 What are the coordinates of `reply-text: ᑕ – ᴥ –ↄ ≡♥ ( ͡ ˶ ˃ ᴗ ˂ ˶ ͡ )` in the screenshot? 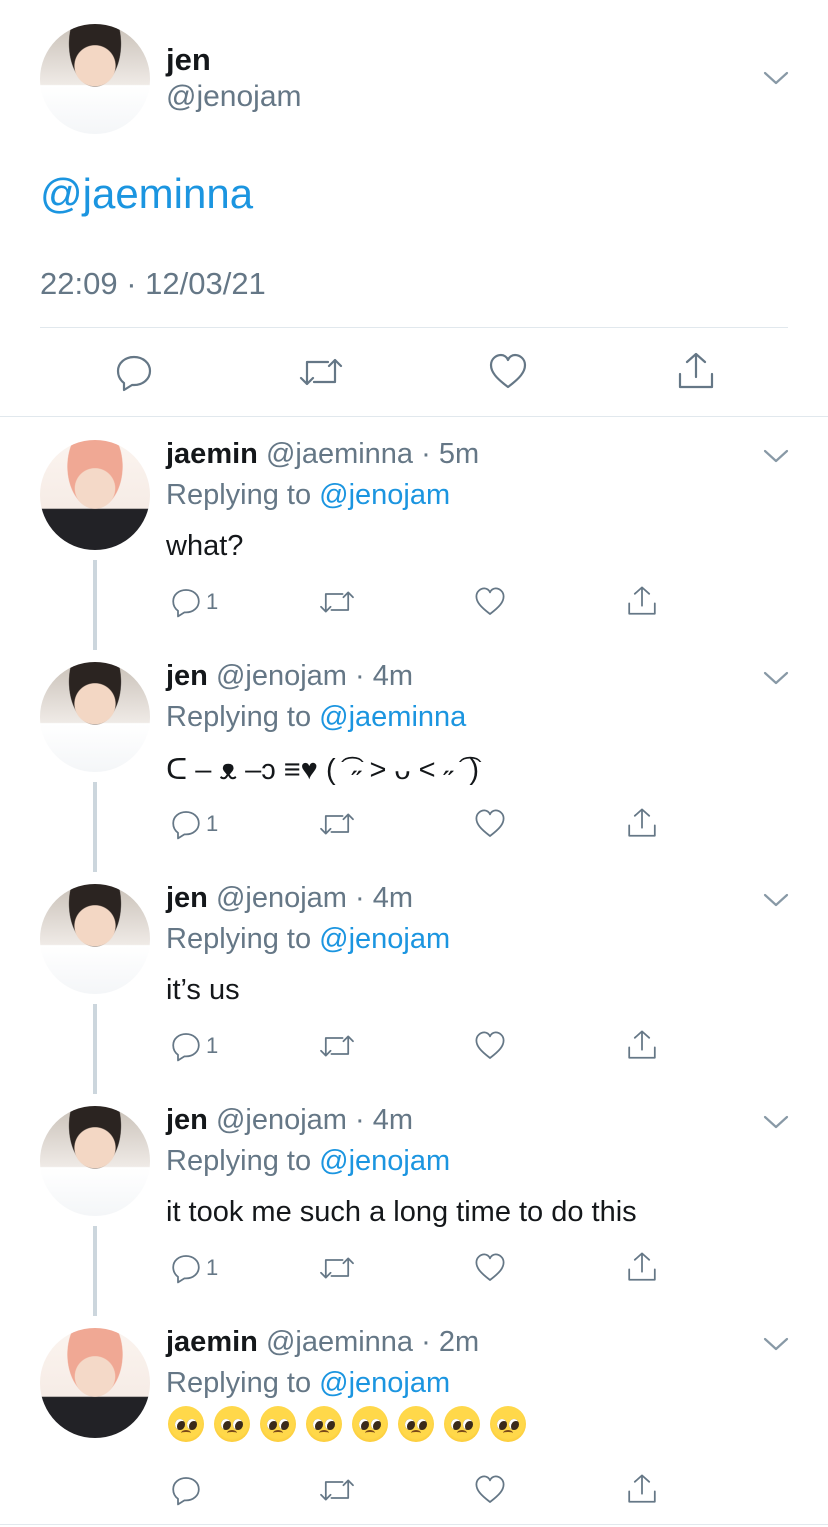 It's located at (323, 770).